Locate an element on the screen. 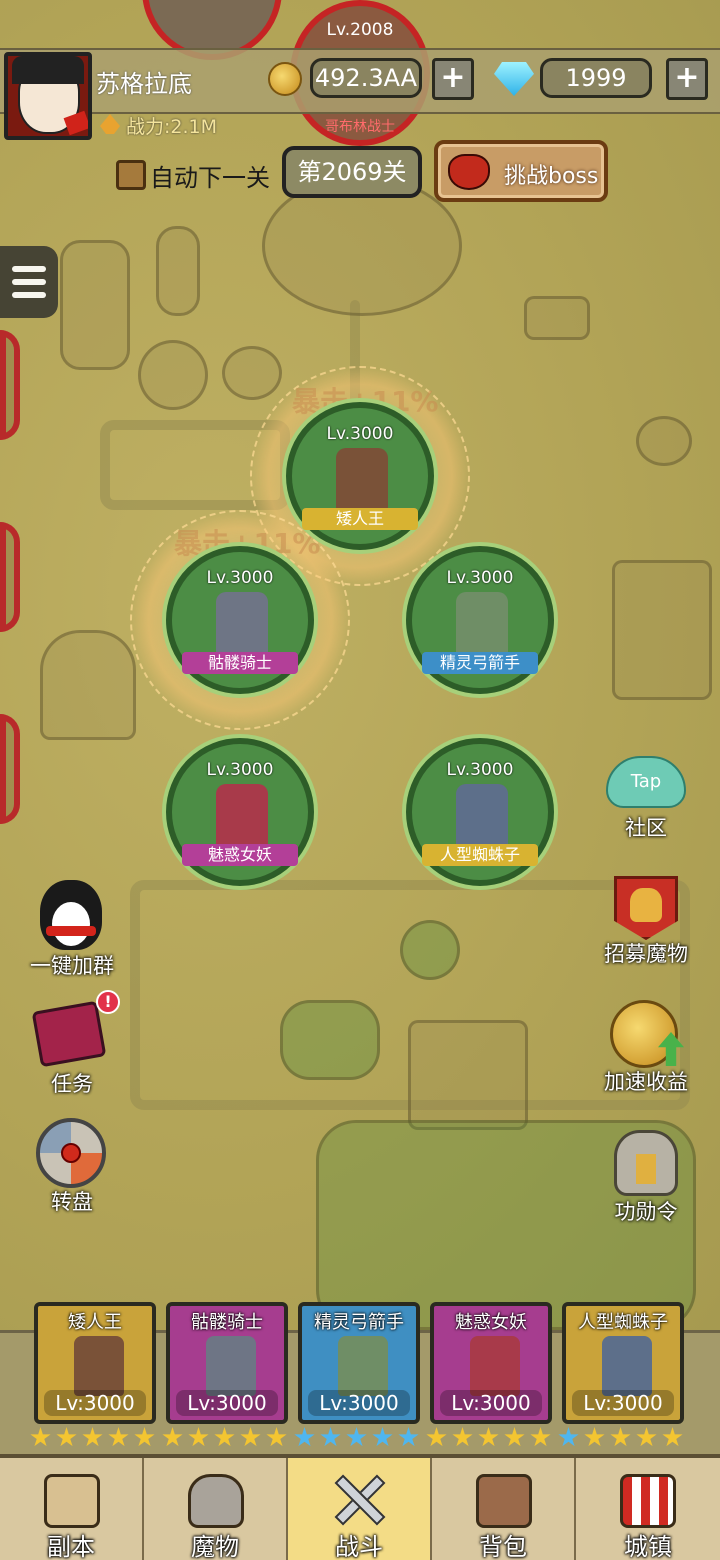  unit-slot: Lv.3000 骷髅骑士 is located at coordinates (240, 620).